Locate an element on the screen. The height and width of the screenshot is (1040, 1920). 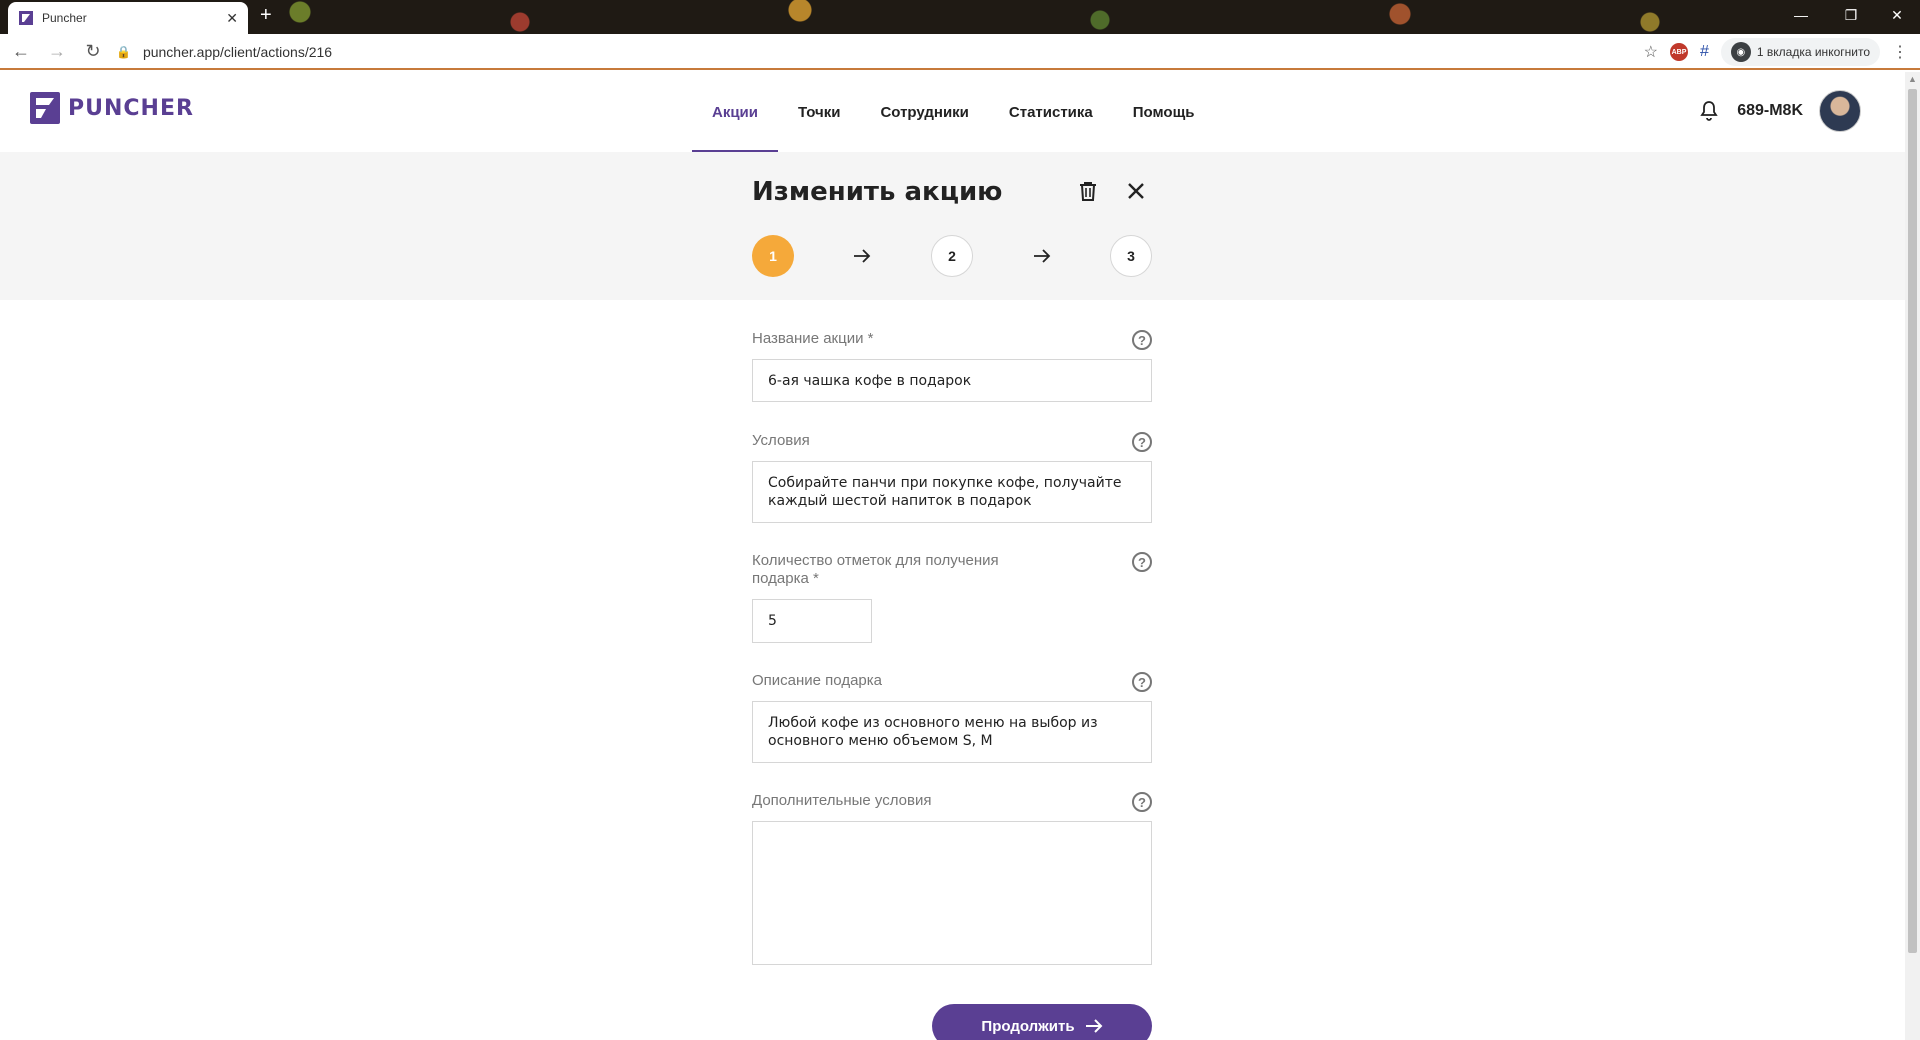
grid-extension-icon: # is located at coordinates (1704, 52).